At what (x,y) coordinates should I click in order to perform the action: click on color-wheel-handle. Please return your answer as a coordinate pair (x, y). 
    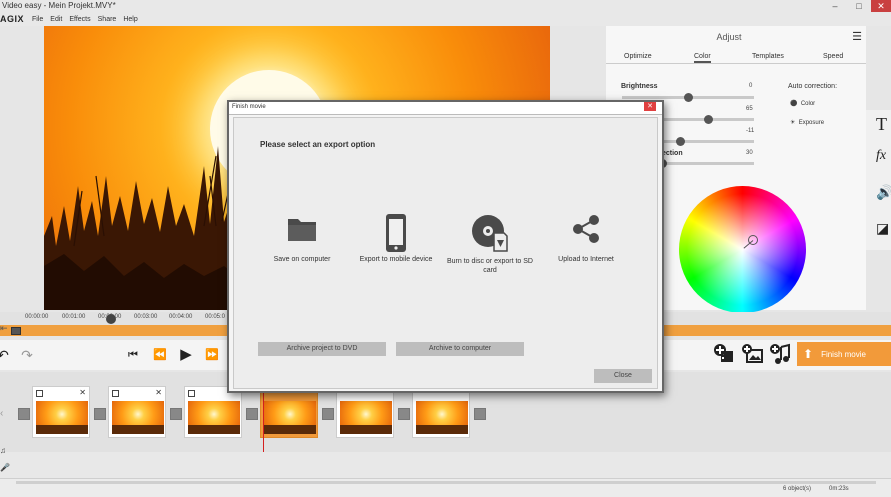
    Looking at the image, I should click on (753, 240).